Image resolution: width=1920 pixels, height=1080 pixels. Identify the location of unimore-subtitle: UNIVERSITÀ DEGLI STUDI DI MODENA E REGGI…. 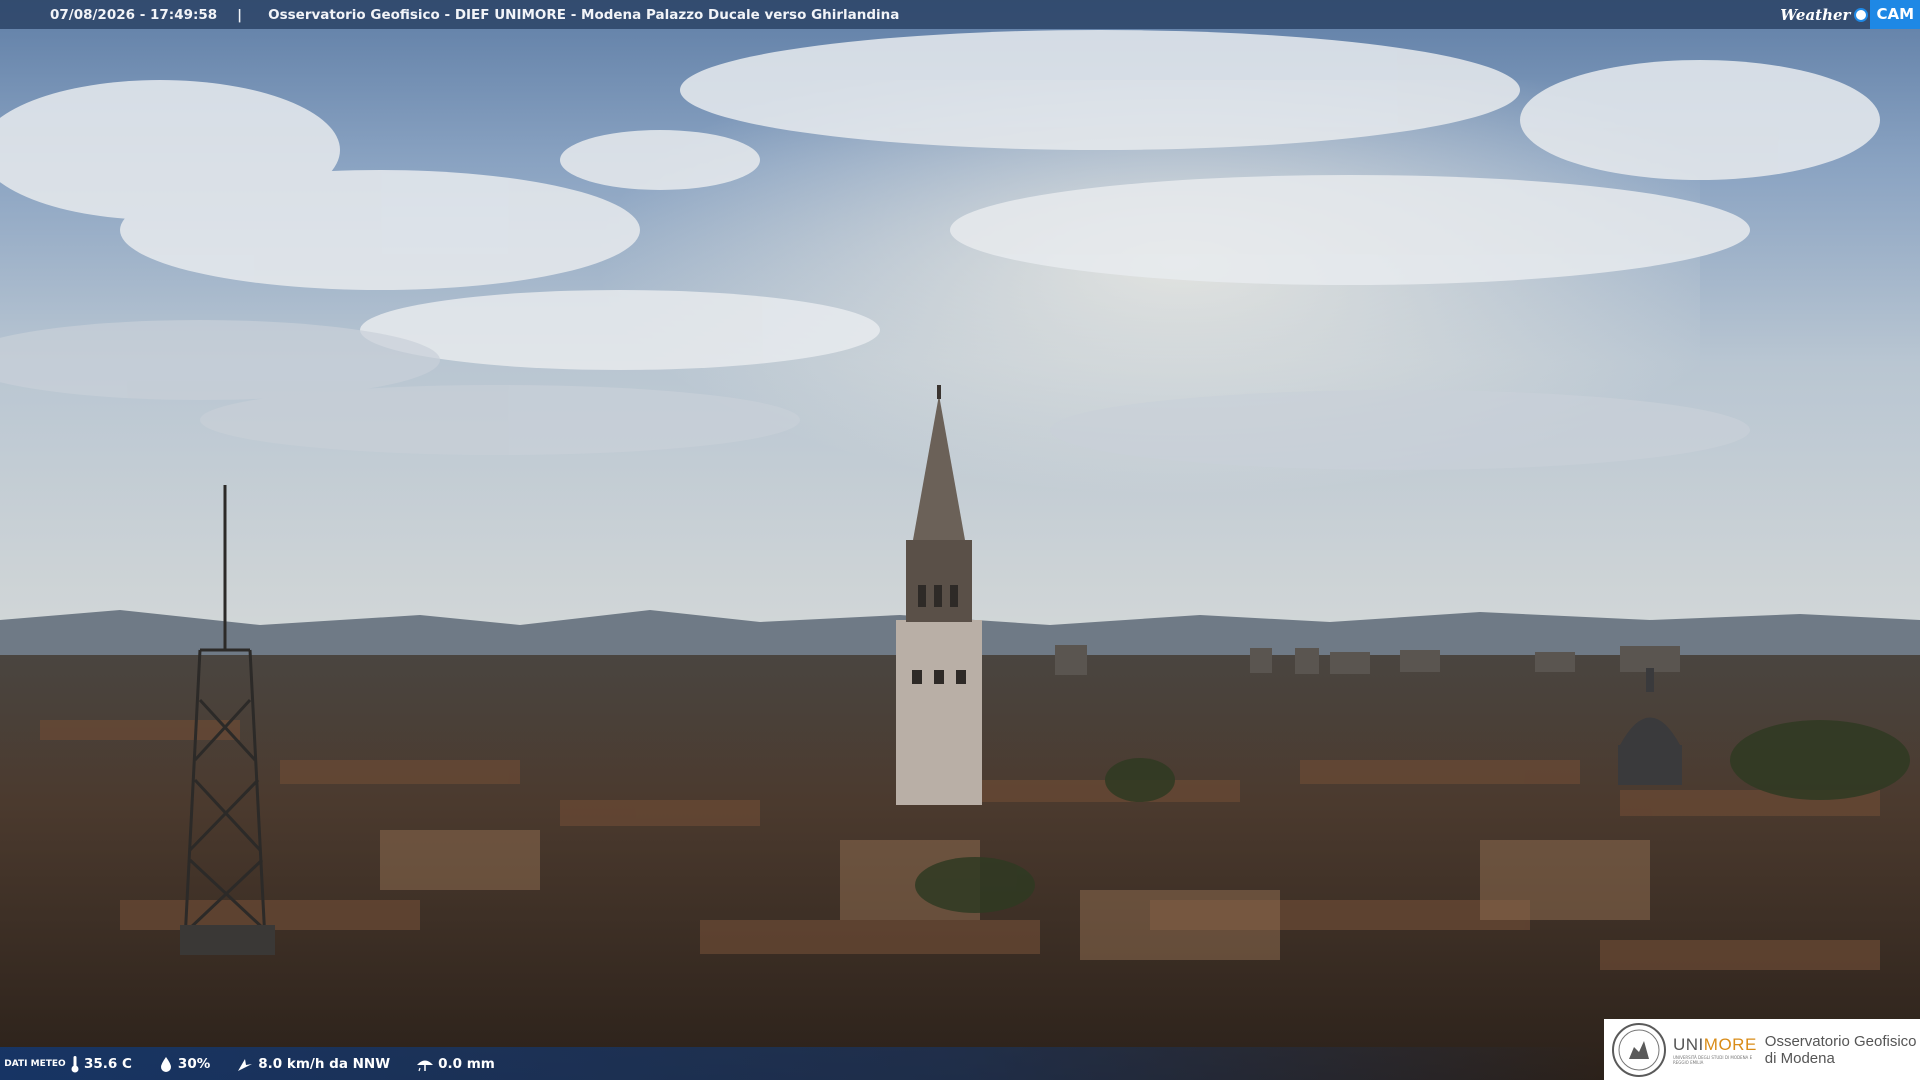
(1713, 1059).